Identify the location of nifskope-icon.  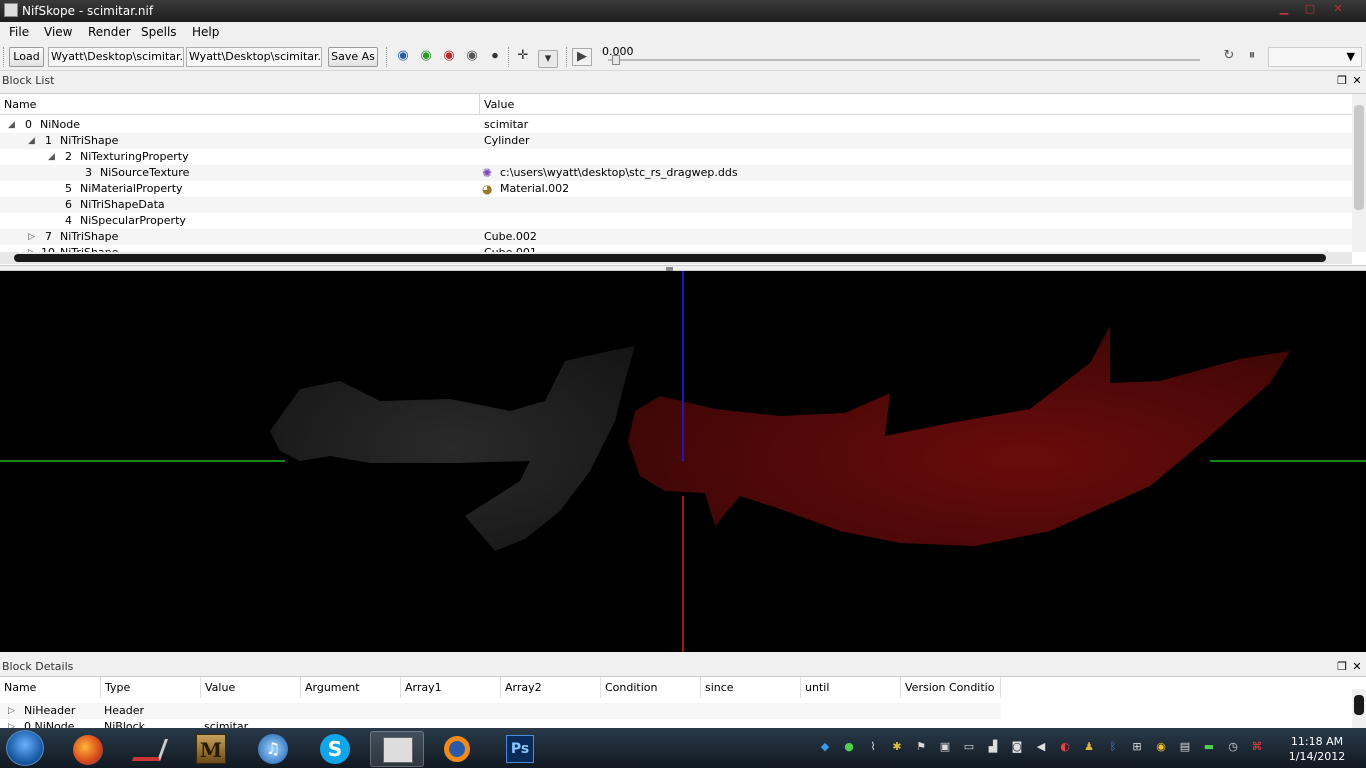
(397, 749).